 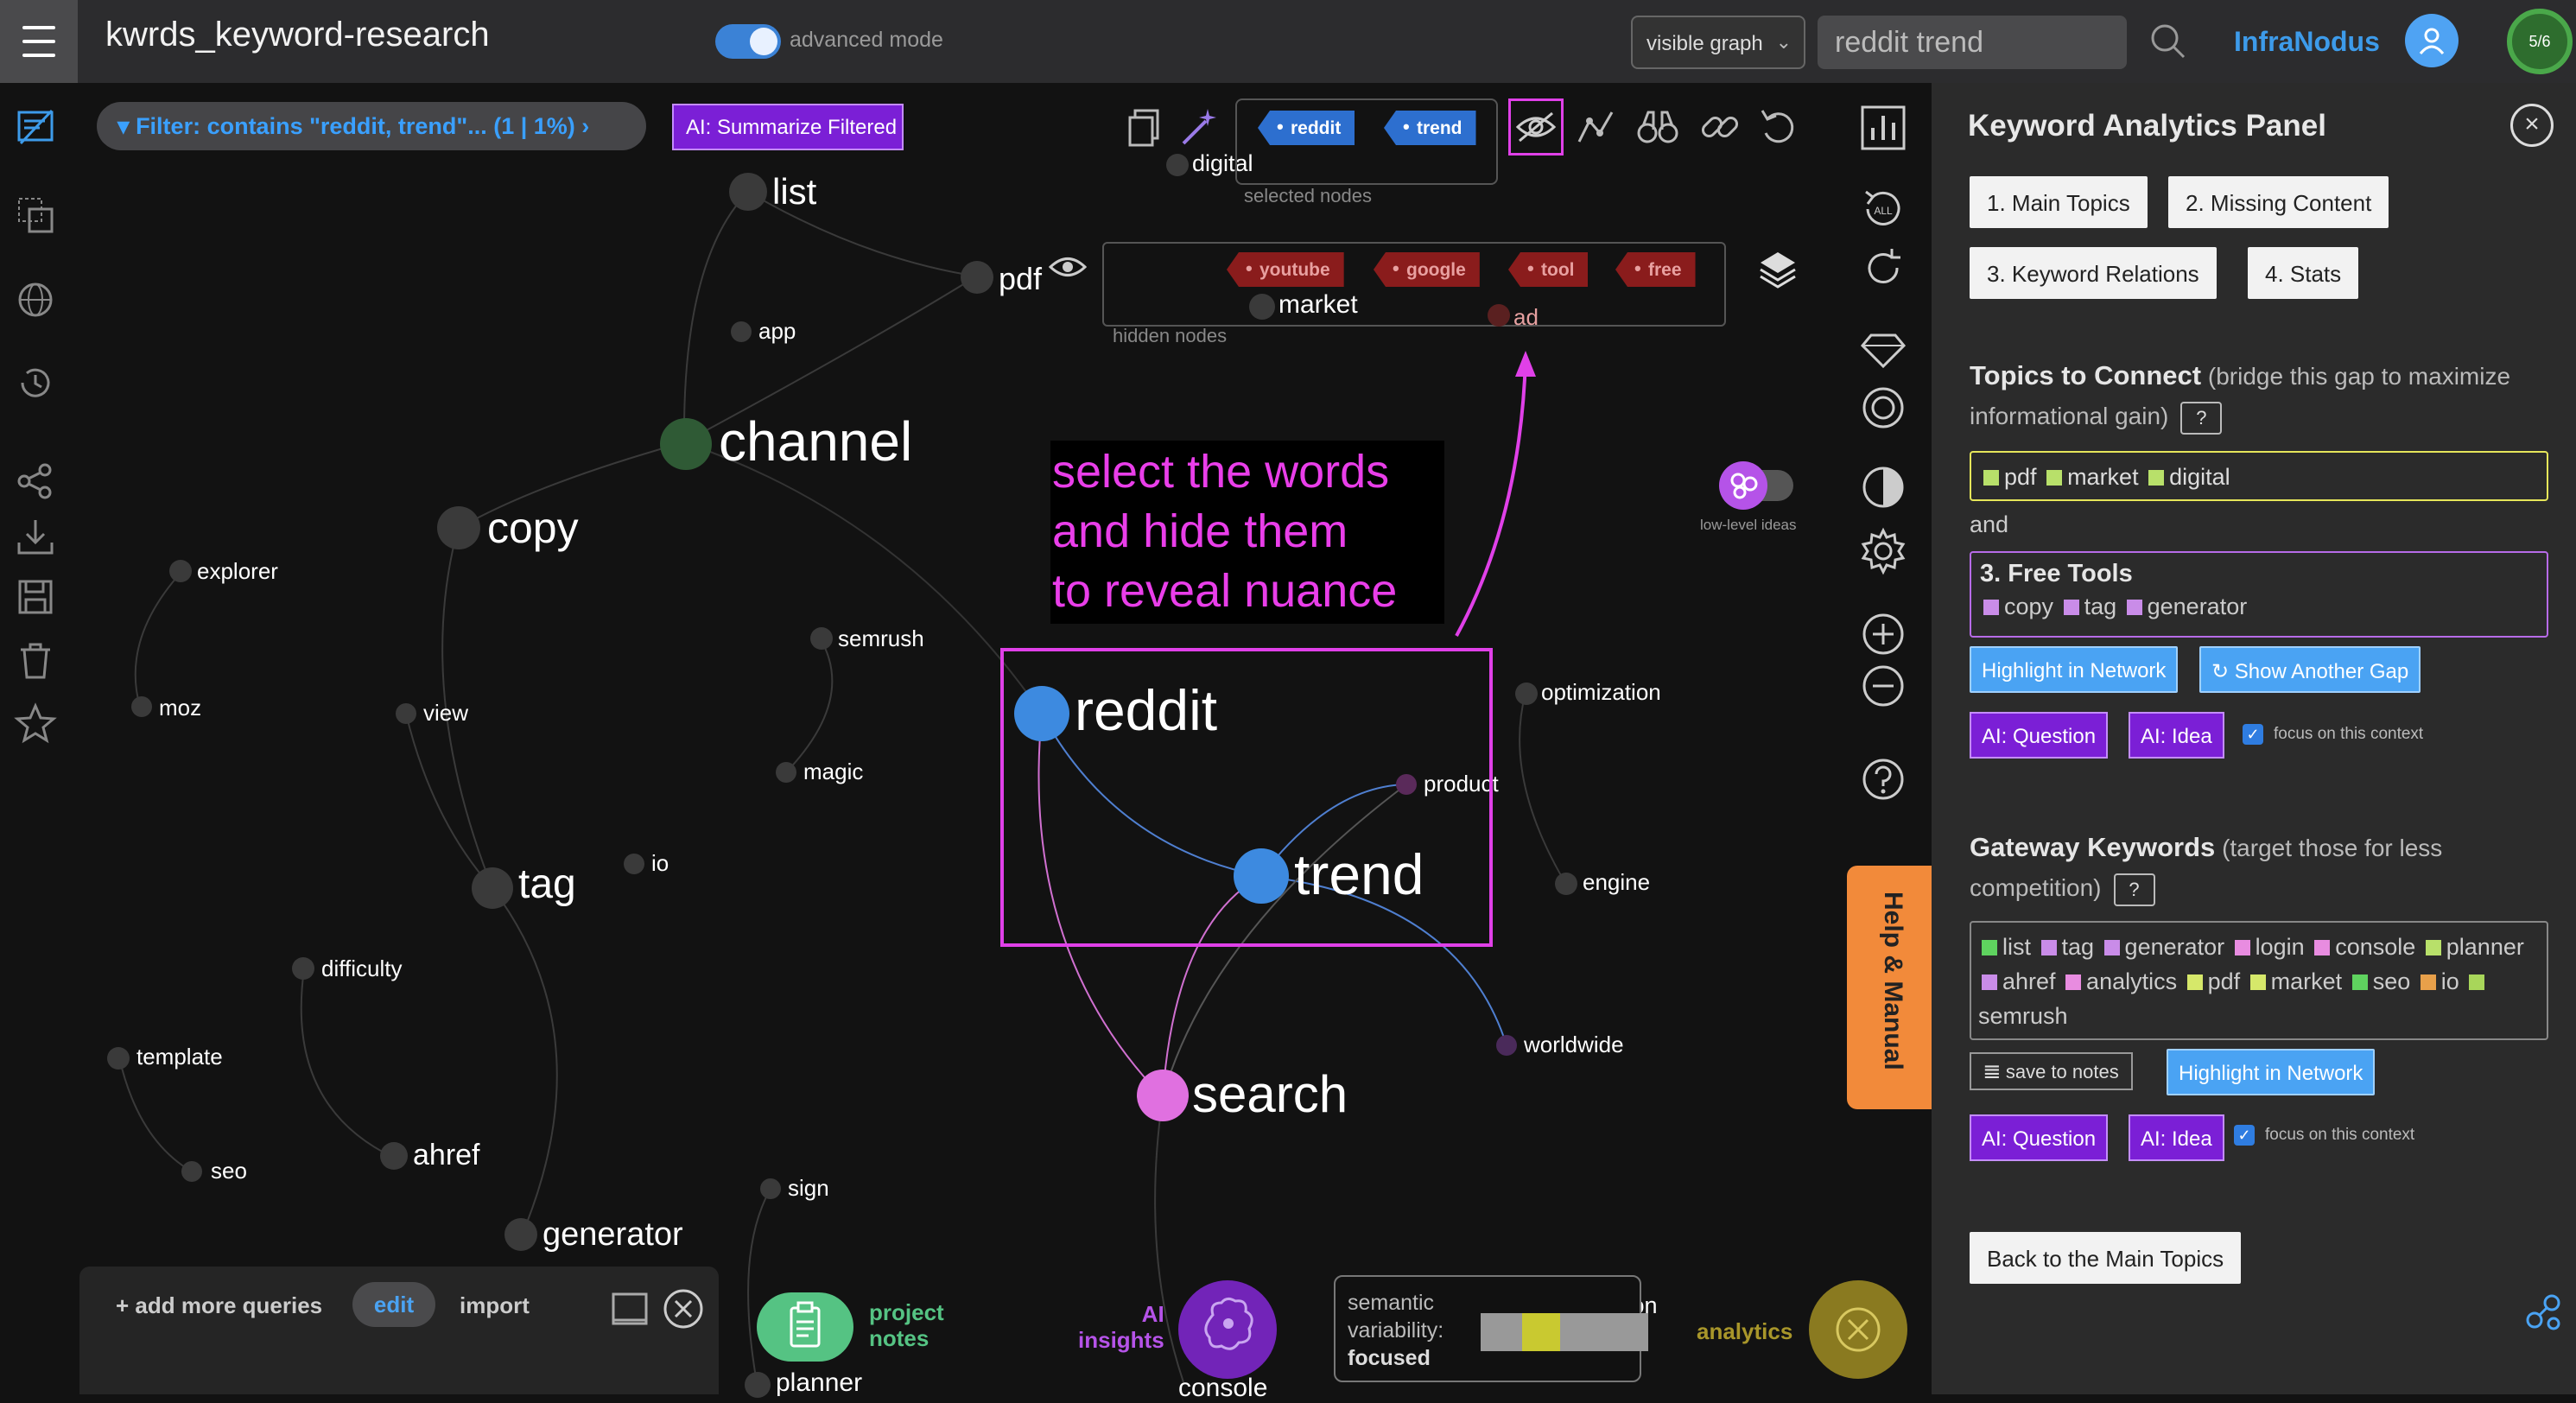 What do you see at coordinates (2039, 1138) in the screenshot?
I see `gateway-ai-question-button: AI: Question` at bounding box center [2039, 1138].